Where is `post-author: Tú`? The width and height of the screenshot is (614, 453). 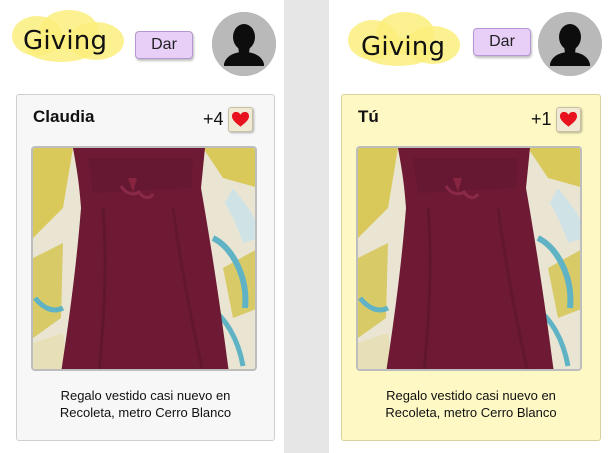
post-author: Tú is located at coordinates (368, 116).